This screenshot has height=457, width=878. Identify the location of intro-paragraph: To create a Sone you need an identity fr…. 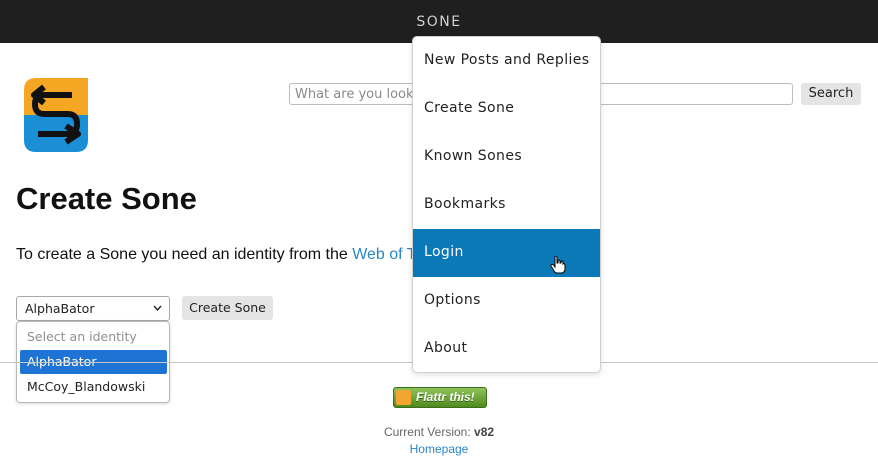
(229, 255).